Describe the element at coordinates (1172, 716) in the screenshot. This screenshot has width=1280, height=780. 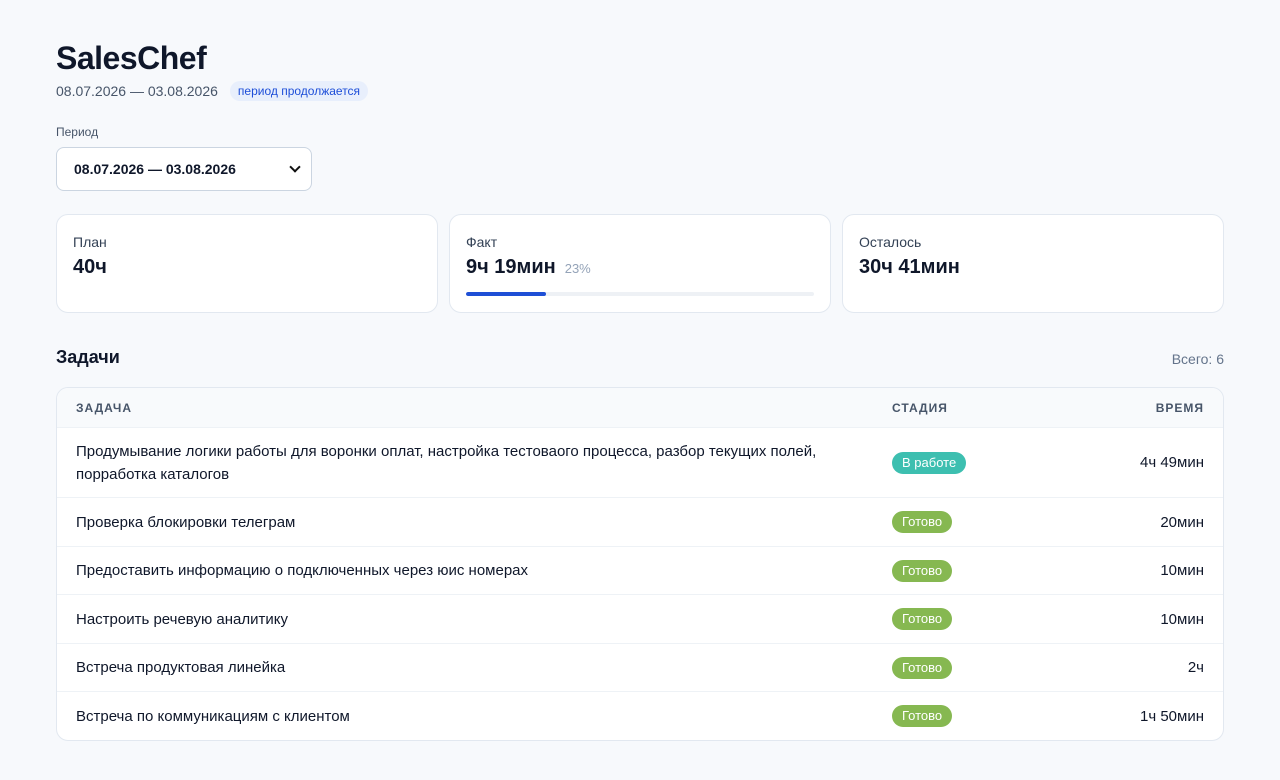
I see `task-time: 1ч 50мин` at that location.